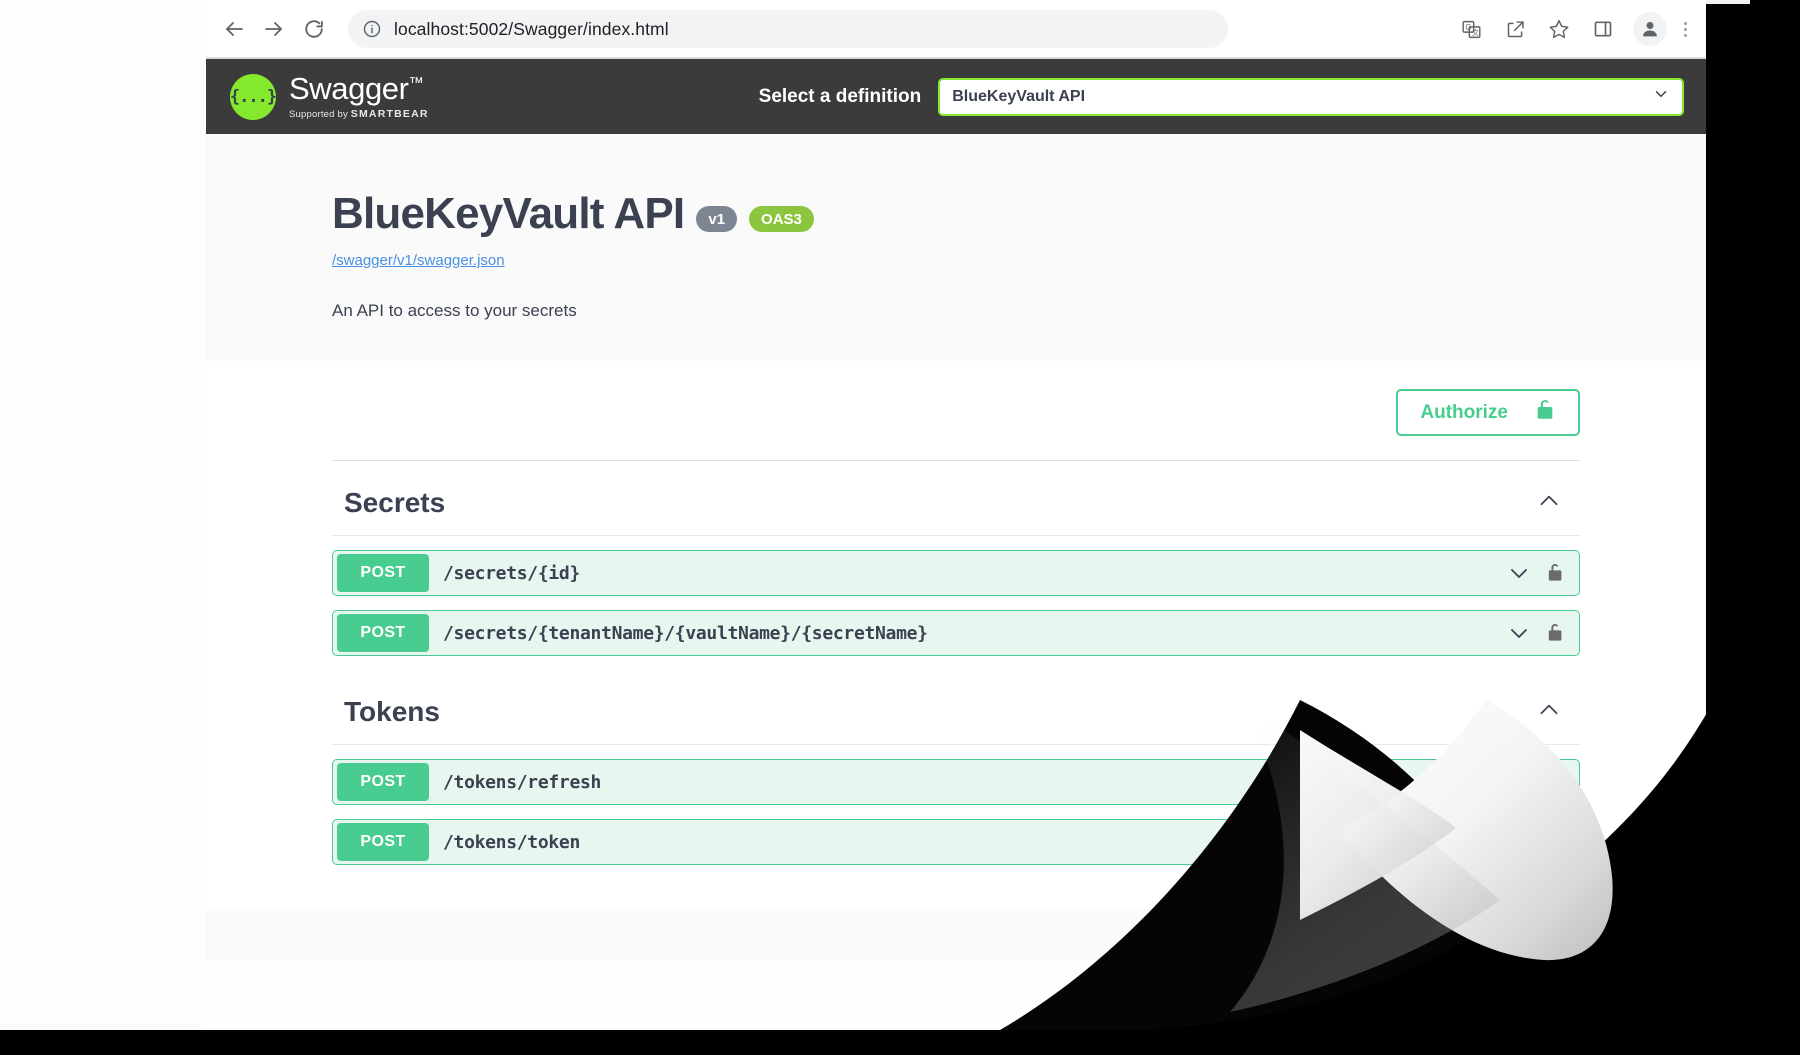 This screenshot has width=1800, height=1055. Describe the element at coordinates (392, 711) in the screenshot. I see `tag-title: Tokens` at that location.